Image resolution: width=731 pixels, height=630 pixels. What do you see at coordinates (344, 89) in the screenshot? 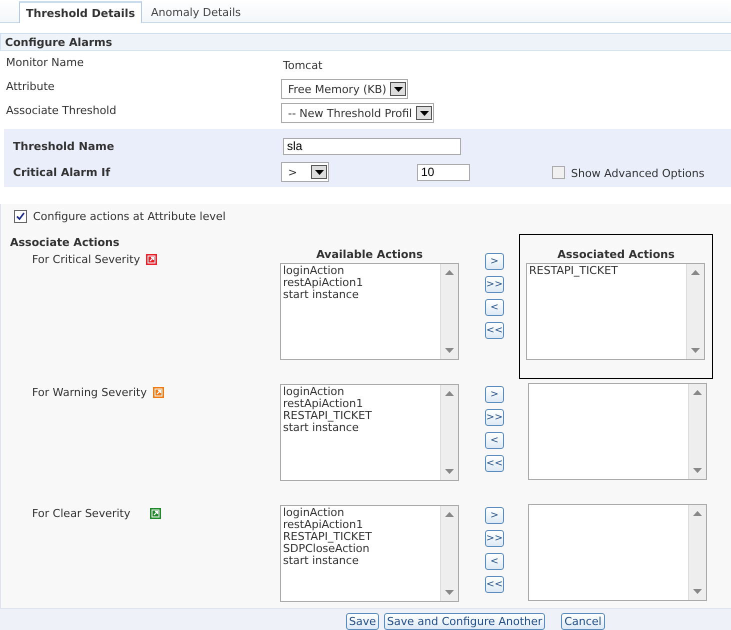
I see `dropdown: Free Memory (KB)` at bounding box center [344, 89].